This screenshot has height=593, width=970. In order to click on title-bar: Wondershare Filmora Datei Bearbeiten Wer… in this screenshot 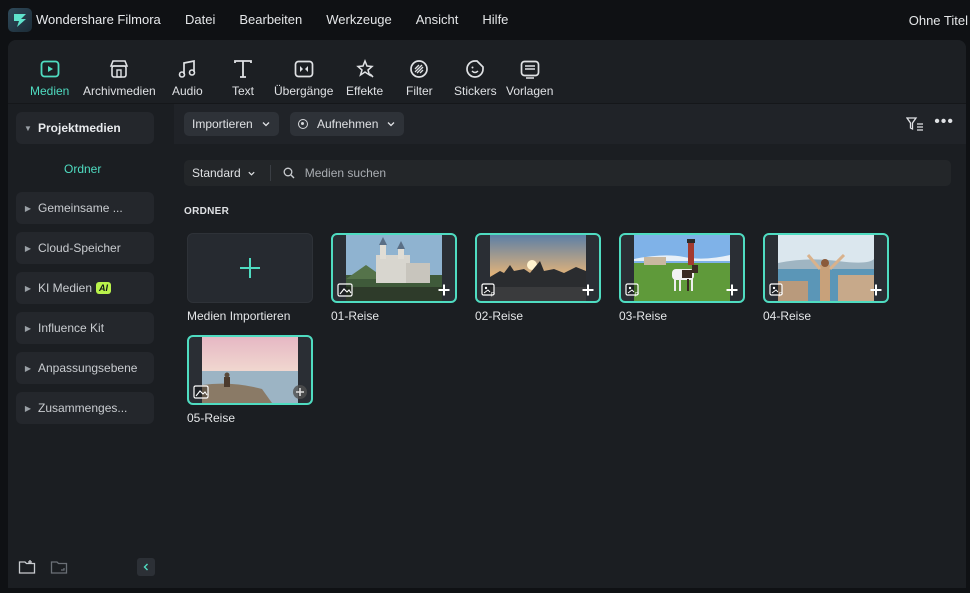, I will do `click(485, 20)`.